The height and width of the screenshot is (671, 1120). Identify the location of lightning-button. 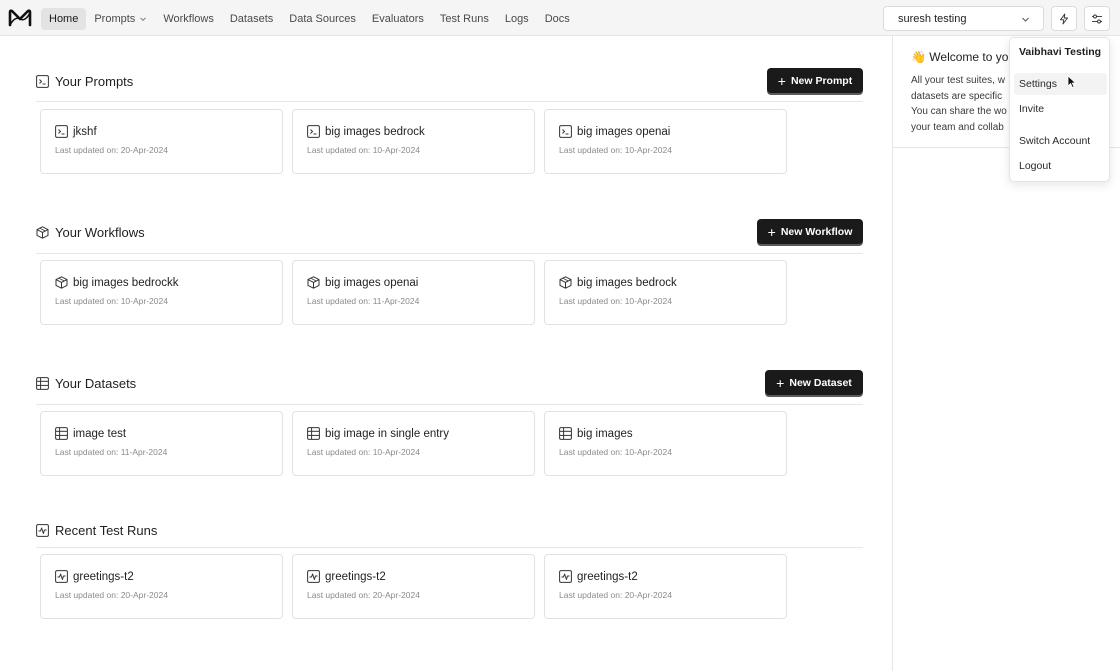
(1064, 18).